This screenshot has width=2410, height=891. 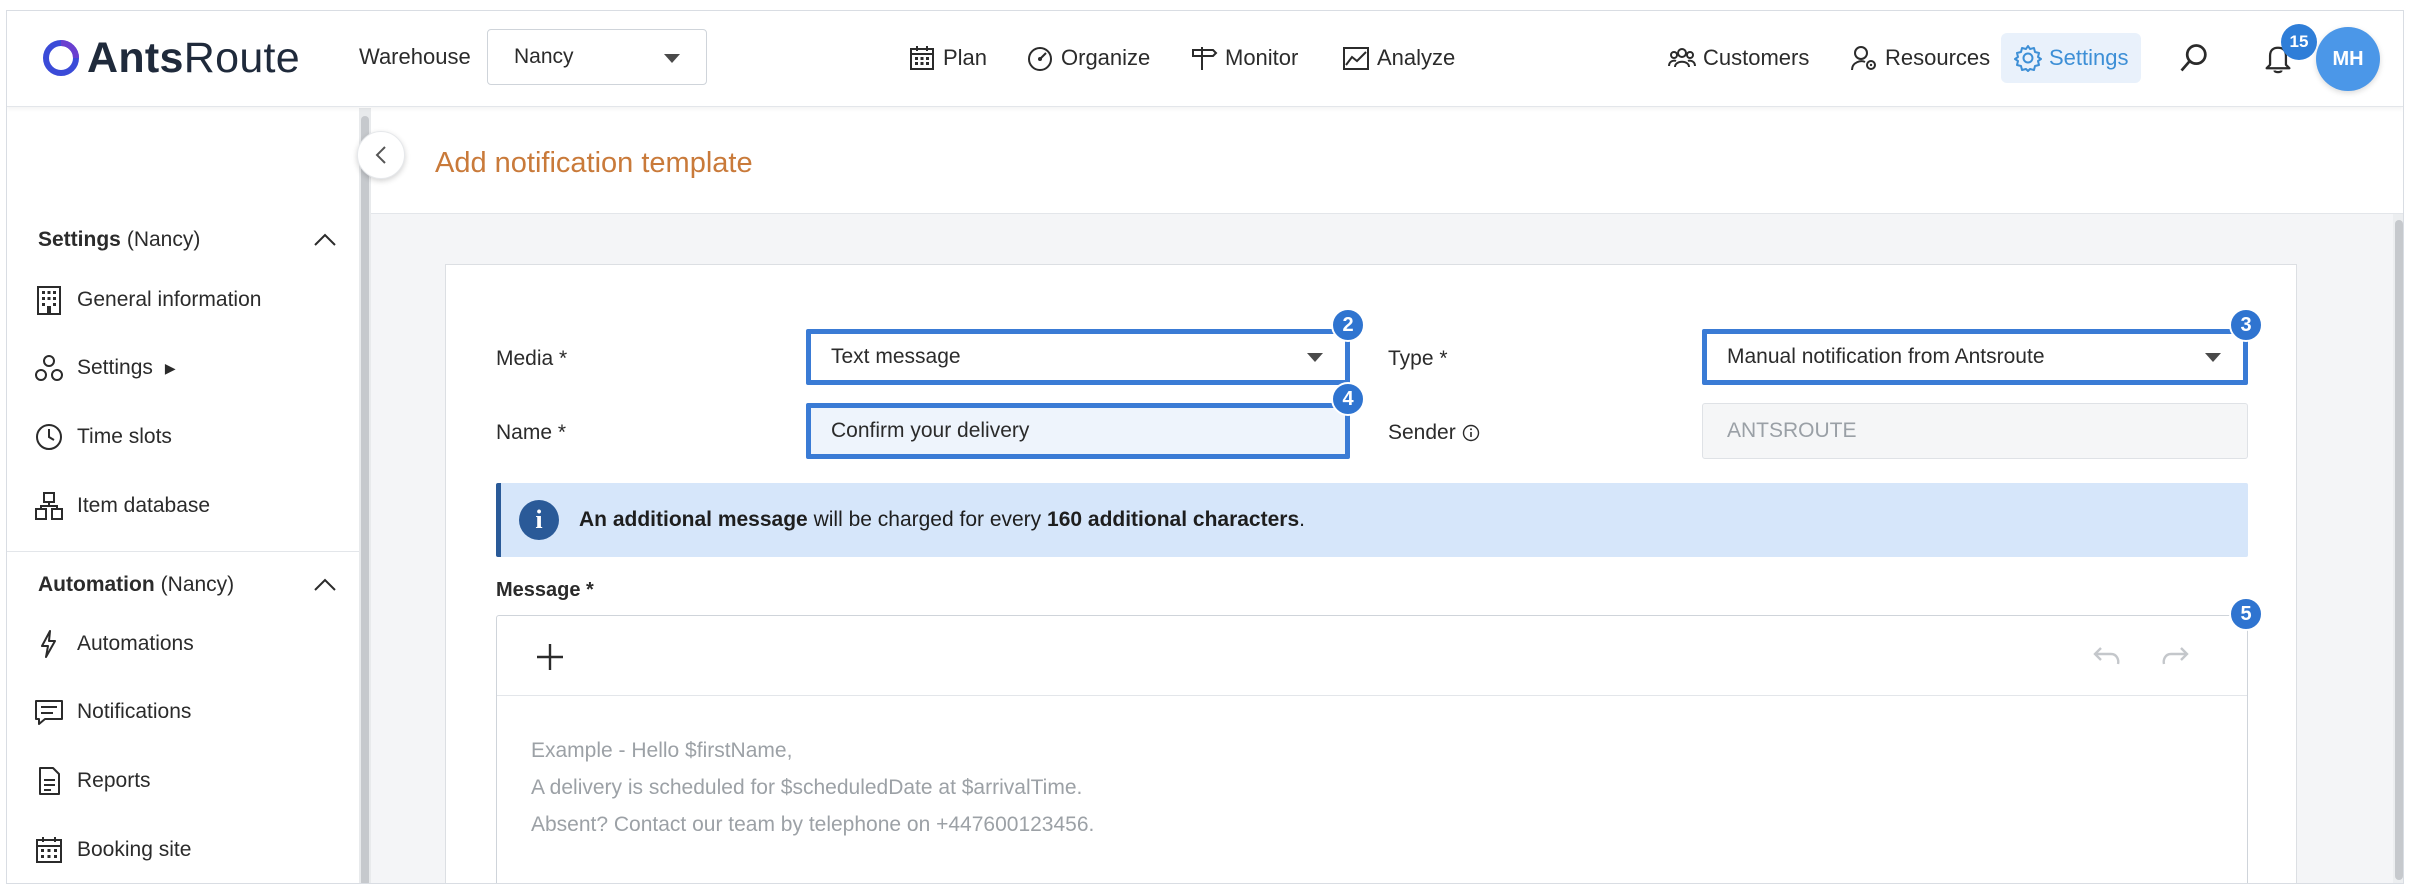 I want to click on sidebar-item-general-information: General information, so click(x=147, y=300).